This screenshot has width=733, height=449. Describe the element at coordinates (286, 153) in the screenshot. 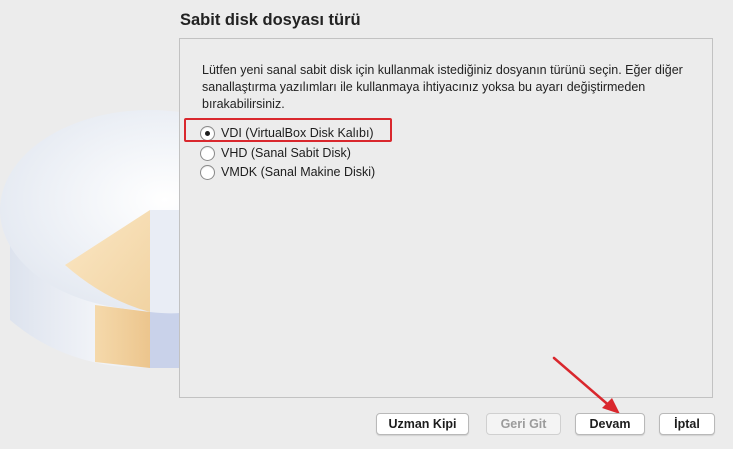

I see `radio-label-vhd: VHD (Sanal Sabit Disk)` at that location.